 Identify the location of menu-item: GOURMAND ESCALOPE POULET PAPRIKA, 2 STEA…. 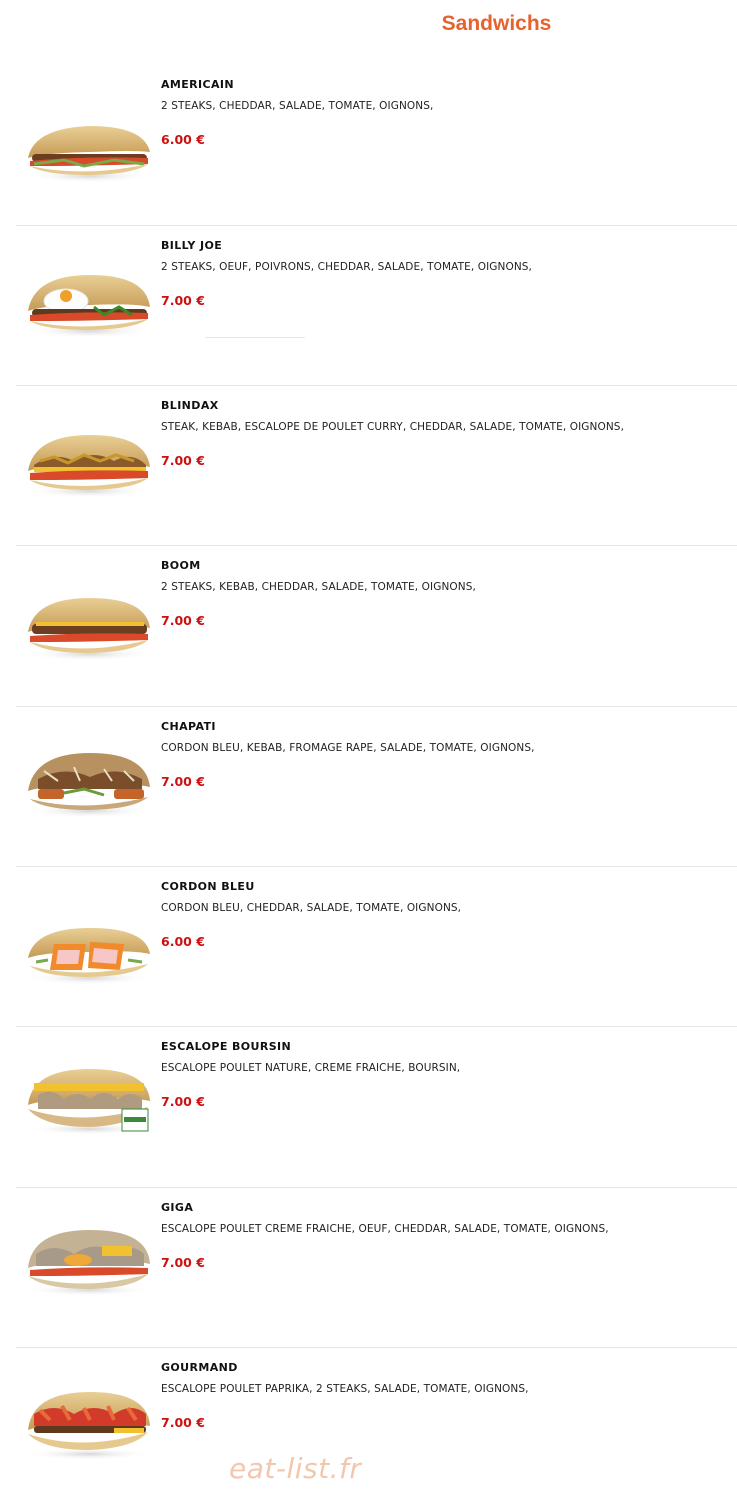
(376, 1427).